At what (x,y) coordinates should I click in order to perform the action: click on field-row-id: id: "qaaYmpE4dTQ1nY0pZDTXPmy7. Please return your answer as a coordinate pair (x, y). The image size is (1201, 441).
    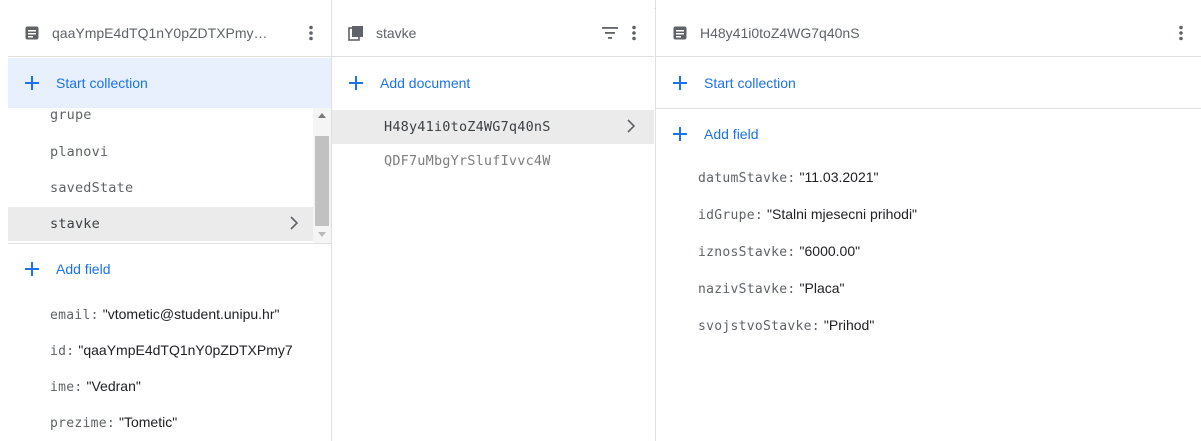
    Looking at the image, I should click on (171, 350).